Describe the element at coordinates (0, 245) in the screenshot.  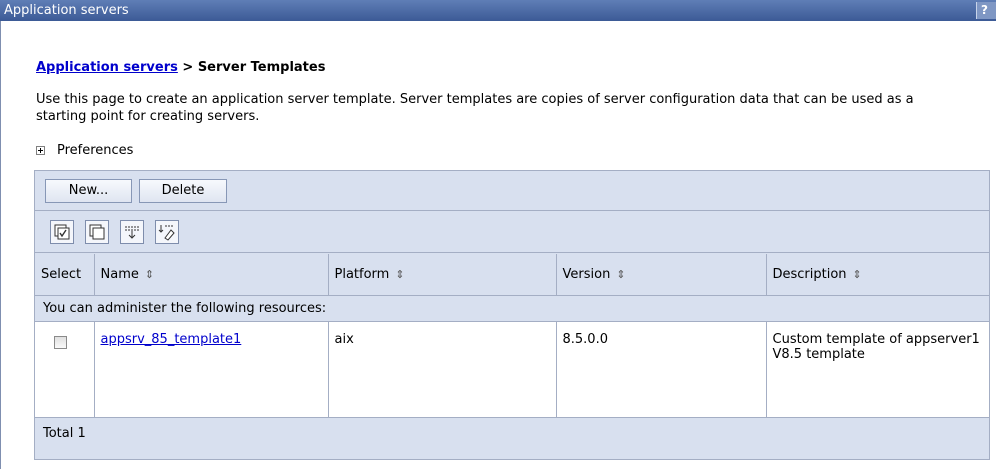
I see `left-border` at that location.